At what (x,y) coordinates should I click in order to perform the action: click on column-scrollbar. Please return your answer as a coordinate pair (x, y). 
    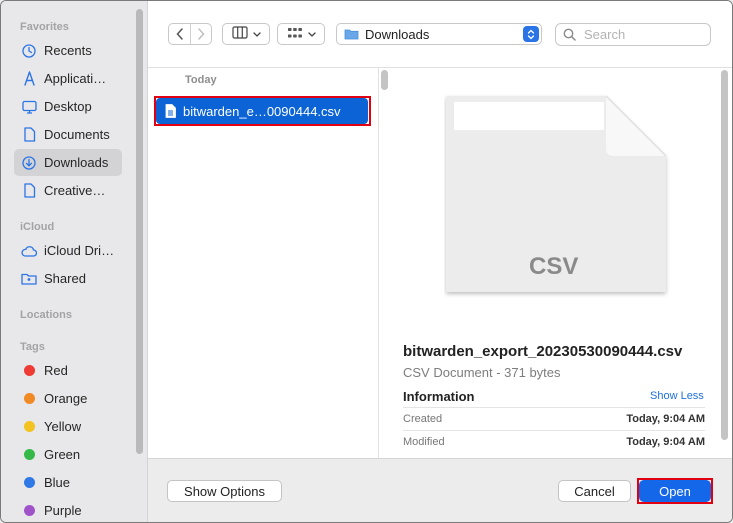
    Looking at the image, I should click on (384, 80).